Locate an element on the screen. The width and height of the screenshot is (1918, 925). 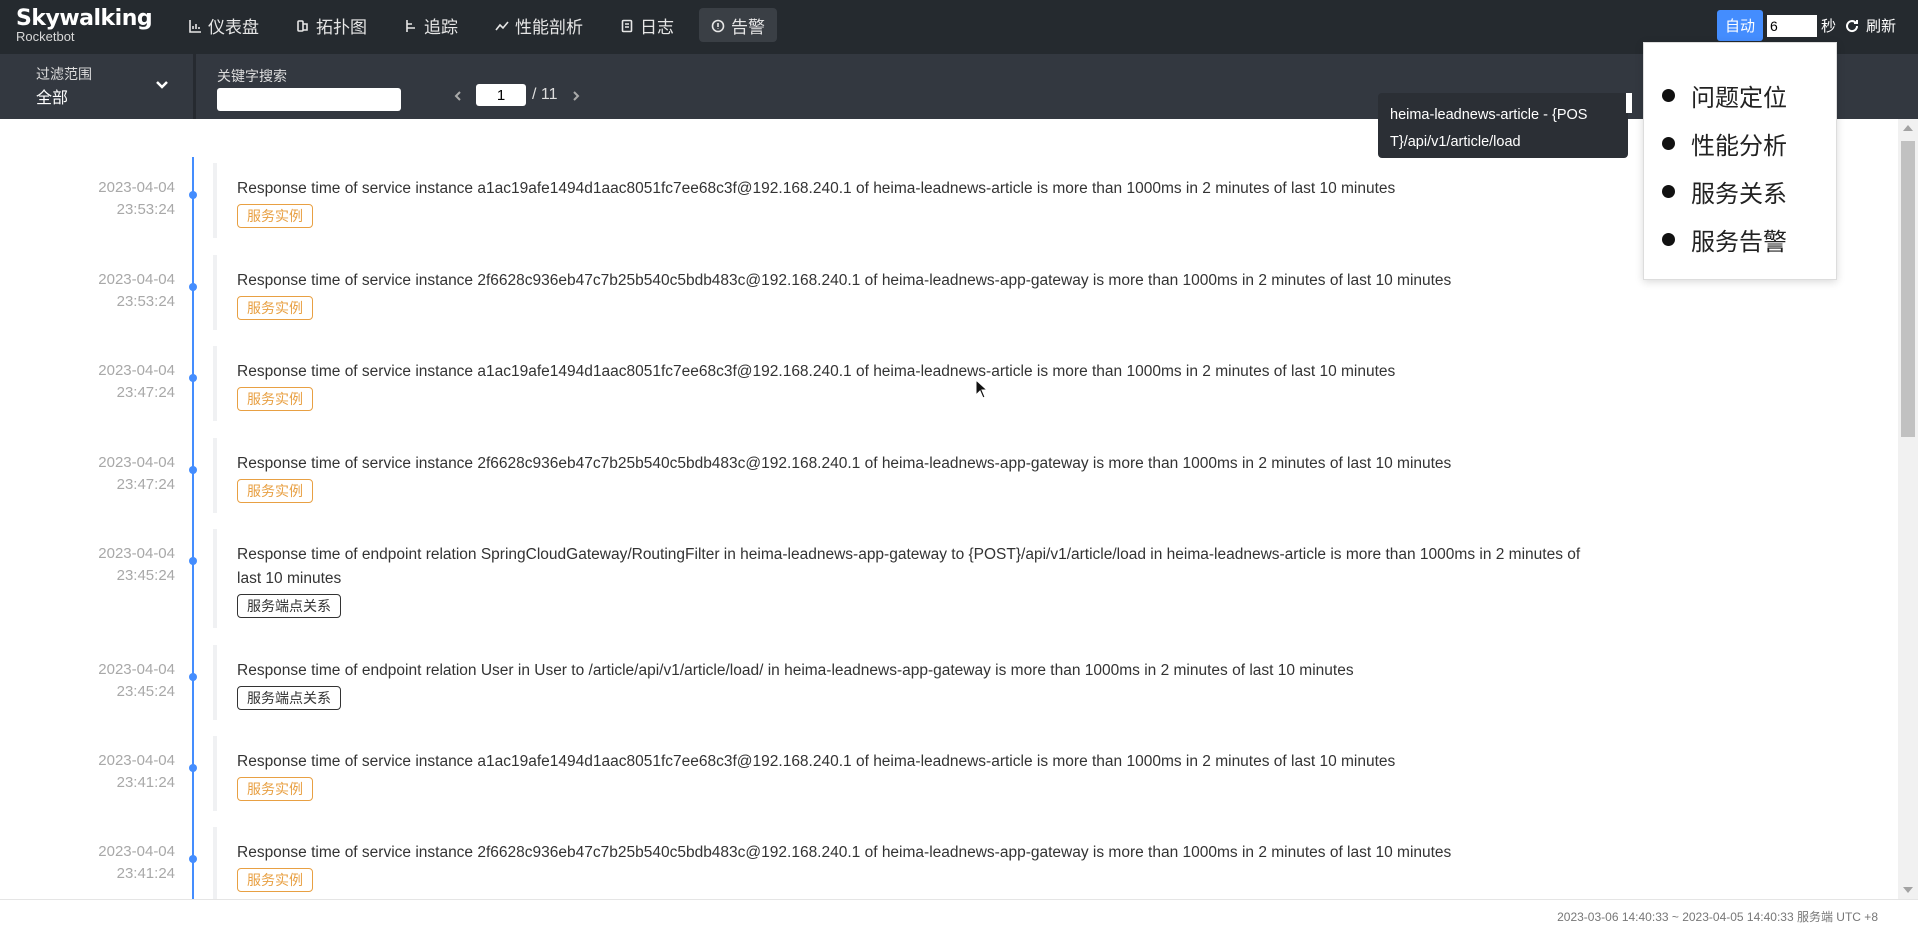
nav-label: 日志 is located at coordinates (657, 27).